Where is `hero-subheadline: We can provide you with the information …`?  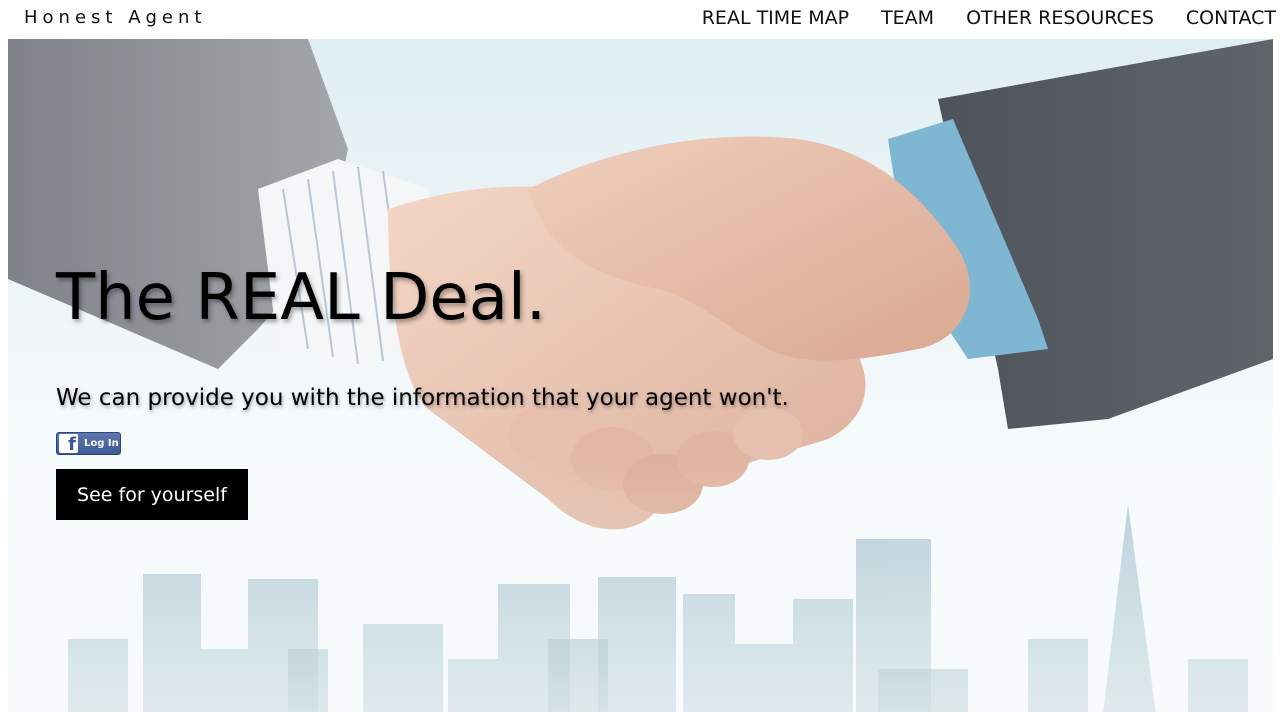
hero-subheadline: We can provide you with the information … is located at coordinates (422, 398).